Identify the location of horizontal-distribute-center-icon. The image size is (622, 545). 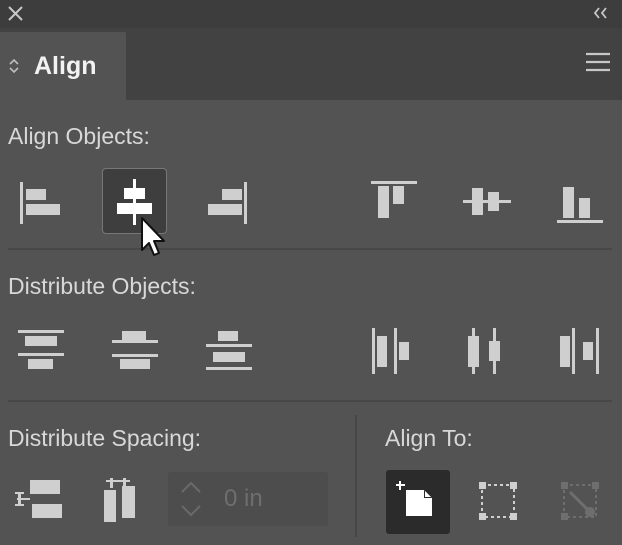
(484, 351).